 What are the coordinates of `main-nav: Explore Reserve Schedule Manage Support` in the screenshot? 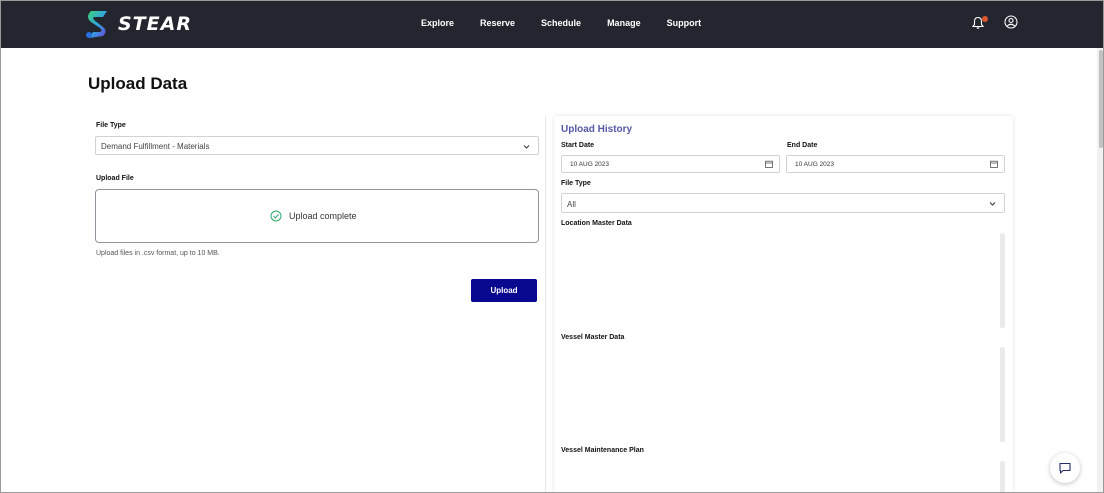 It's located at (574, 23).